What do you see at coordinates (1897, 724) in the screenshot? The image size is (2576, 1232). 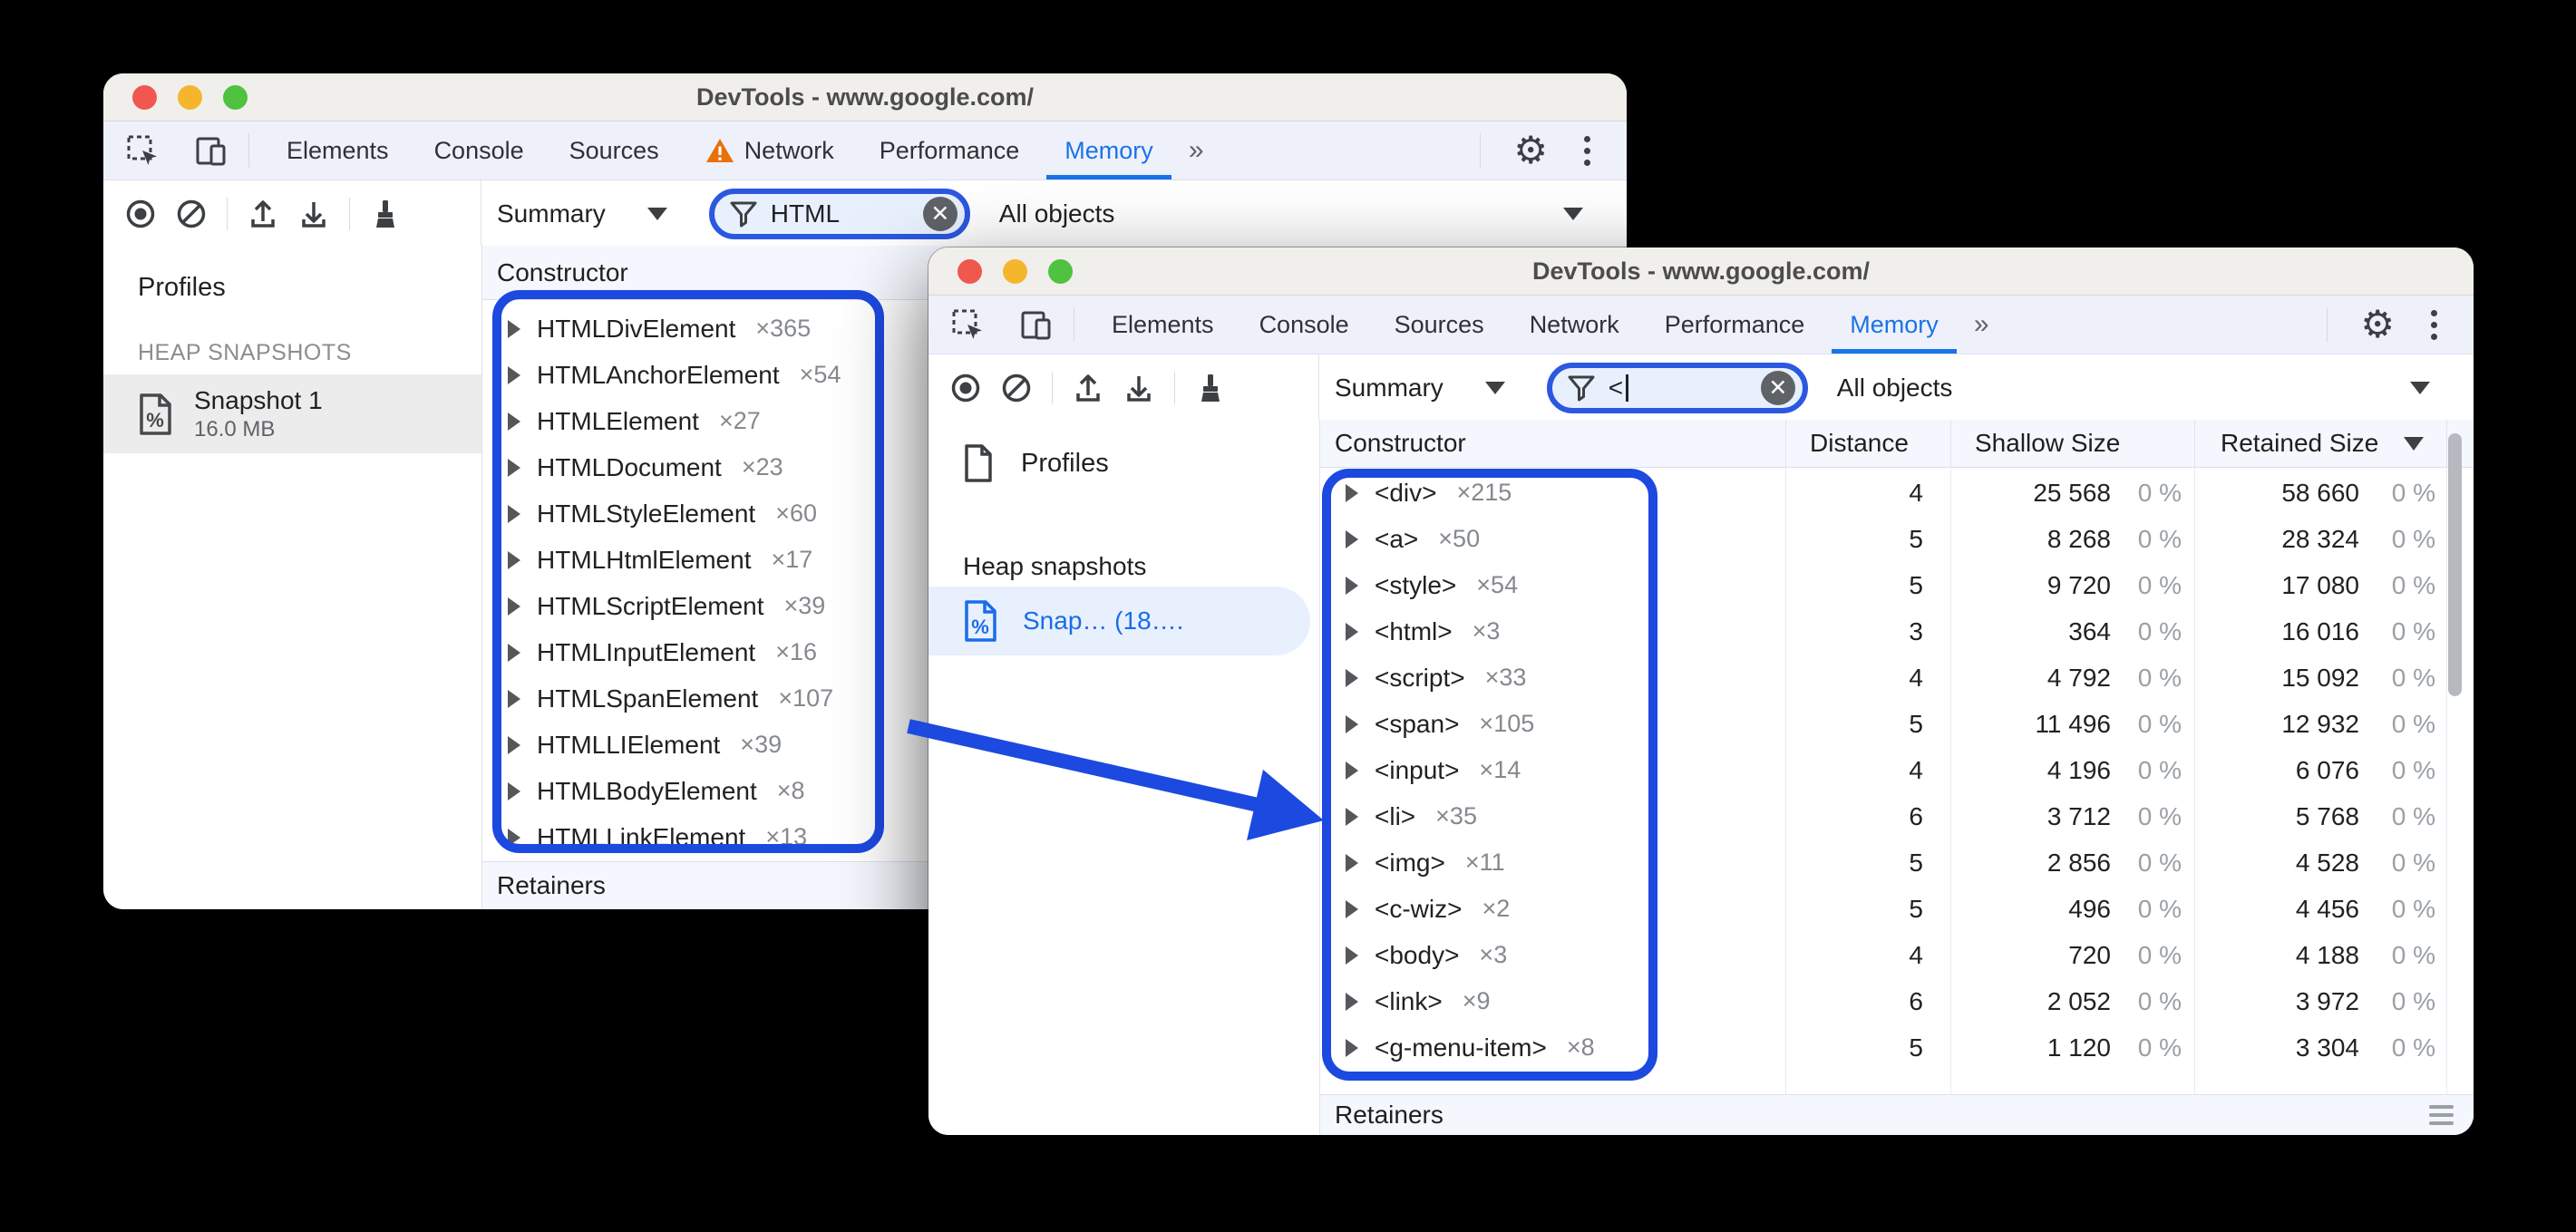 I see `constructor-row: <span> ×105 5 11 496 0 % 12 932 0 %` at bounding box center [1897, 724].